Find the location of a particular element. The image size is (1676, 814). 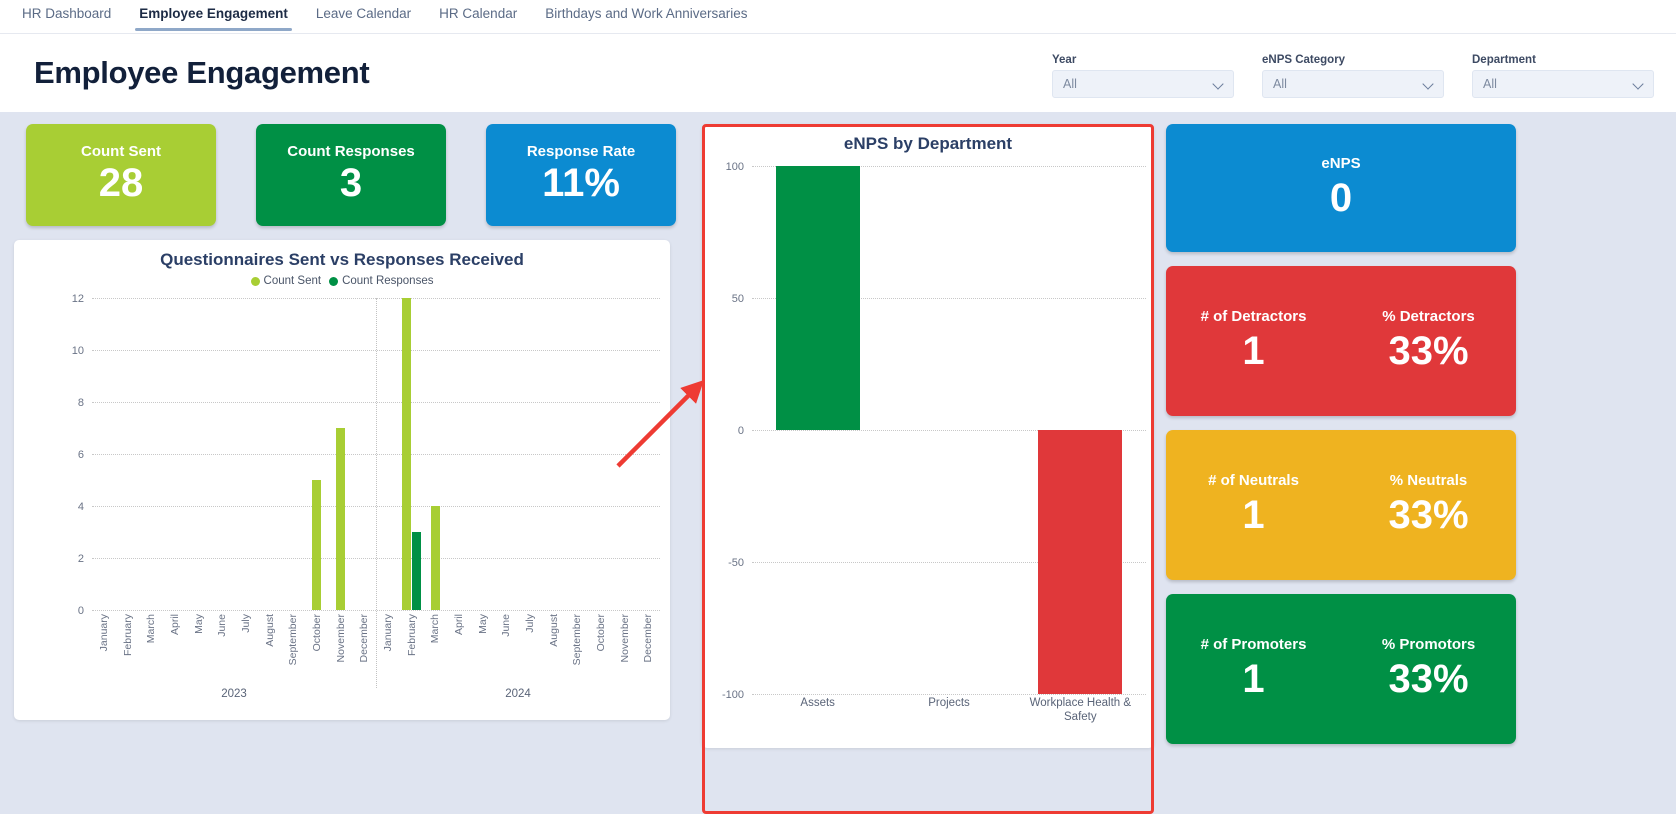

y-axis-tick: -50 is located at coordinates (736, 563).